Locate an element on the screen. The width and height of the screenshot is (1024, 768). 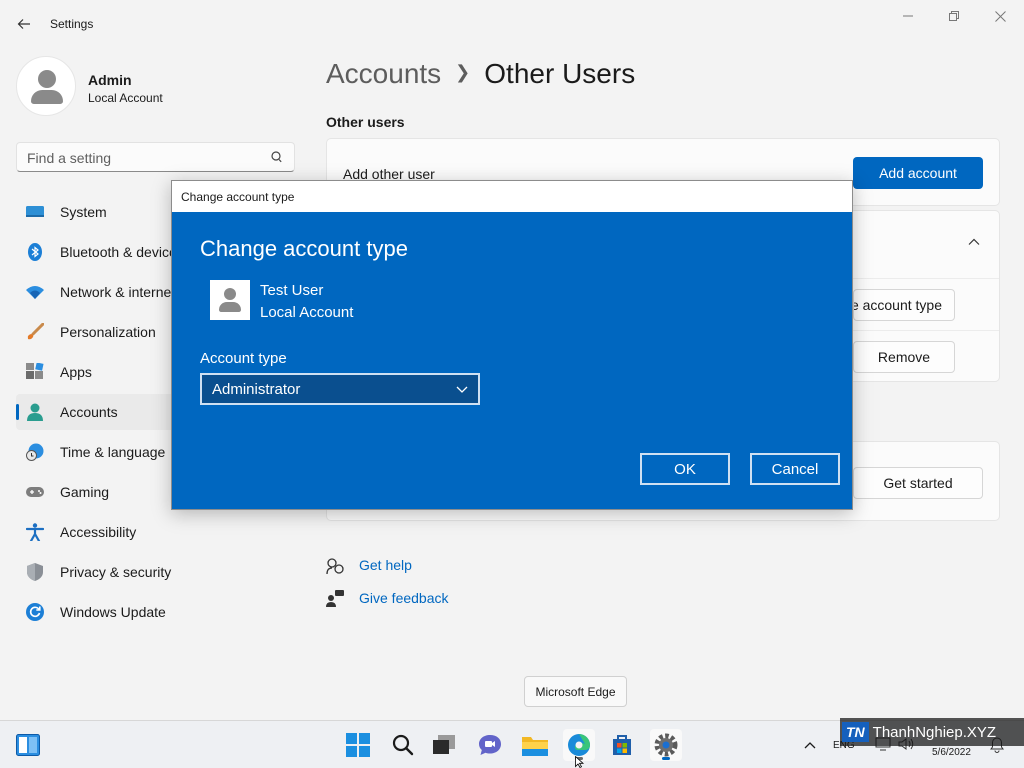
task-view-icon is located at coordinates (444, 744).